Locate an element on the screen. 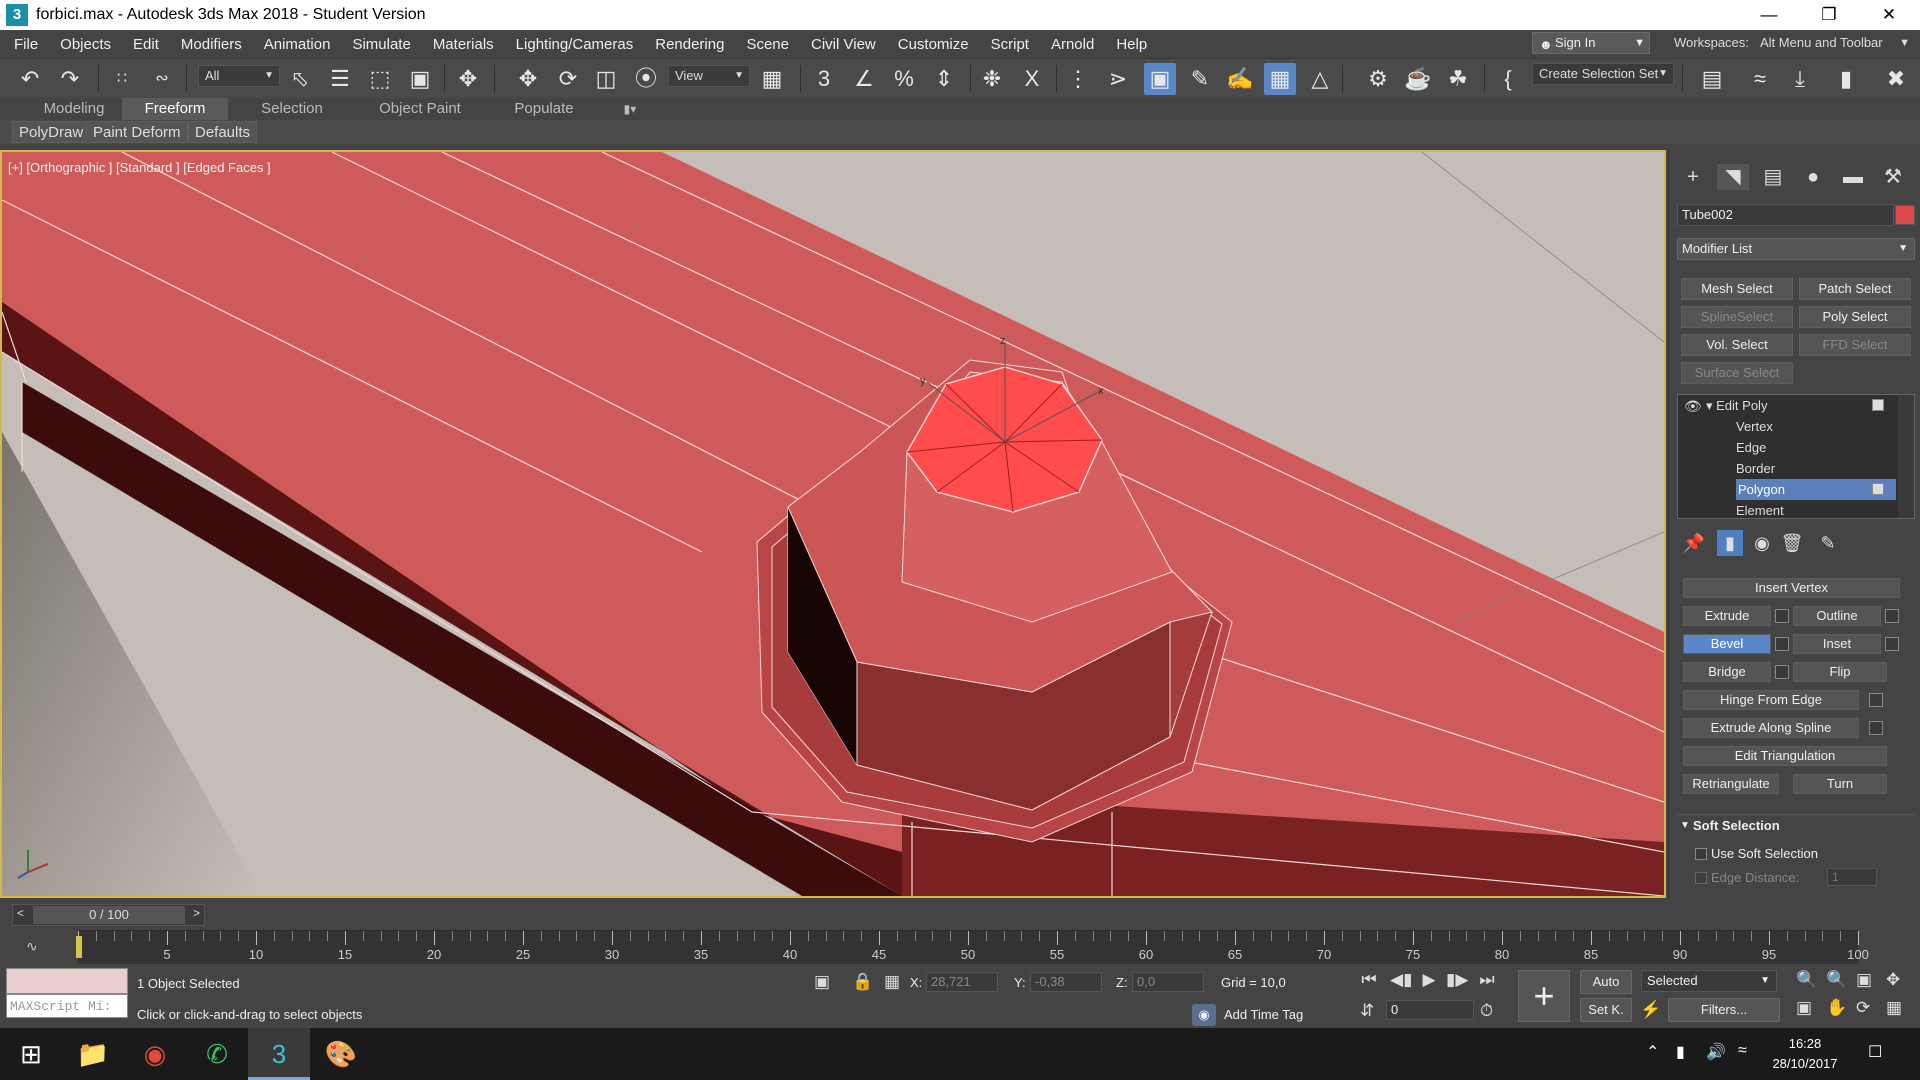  snaps-toggle-icon: 3 is located at coordinates (824, 79).